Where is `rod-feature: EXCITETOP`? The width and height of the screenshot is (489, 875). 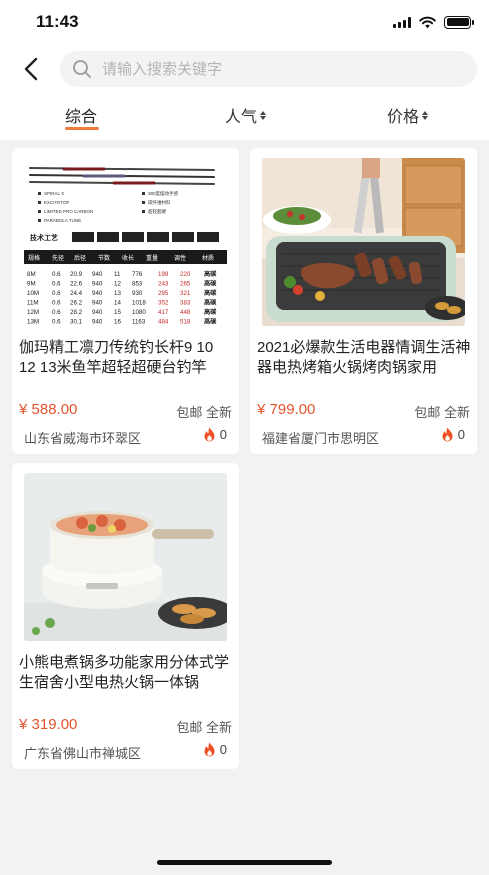
rod-feature: EXCITETOP is located at coordinates (56, 202).